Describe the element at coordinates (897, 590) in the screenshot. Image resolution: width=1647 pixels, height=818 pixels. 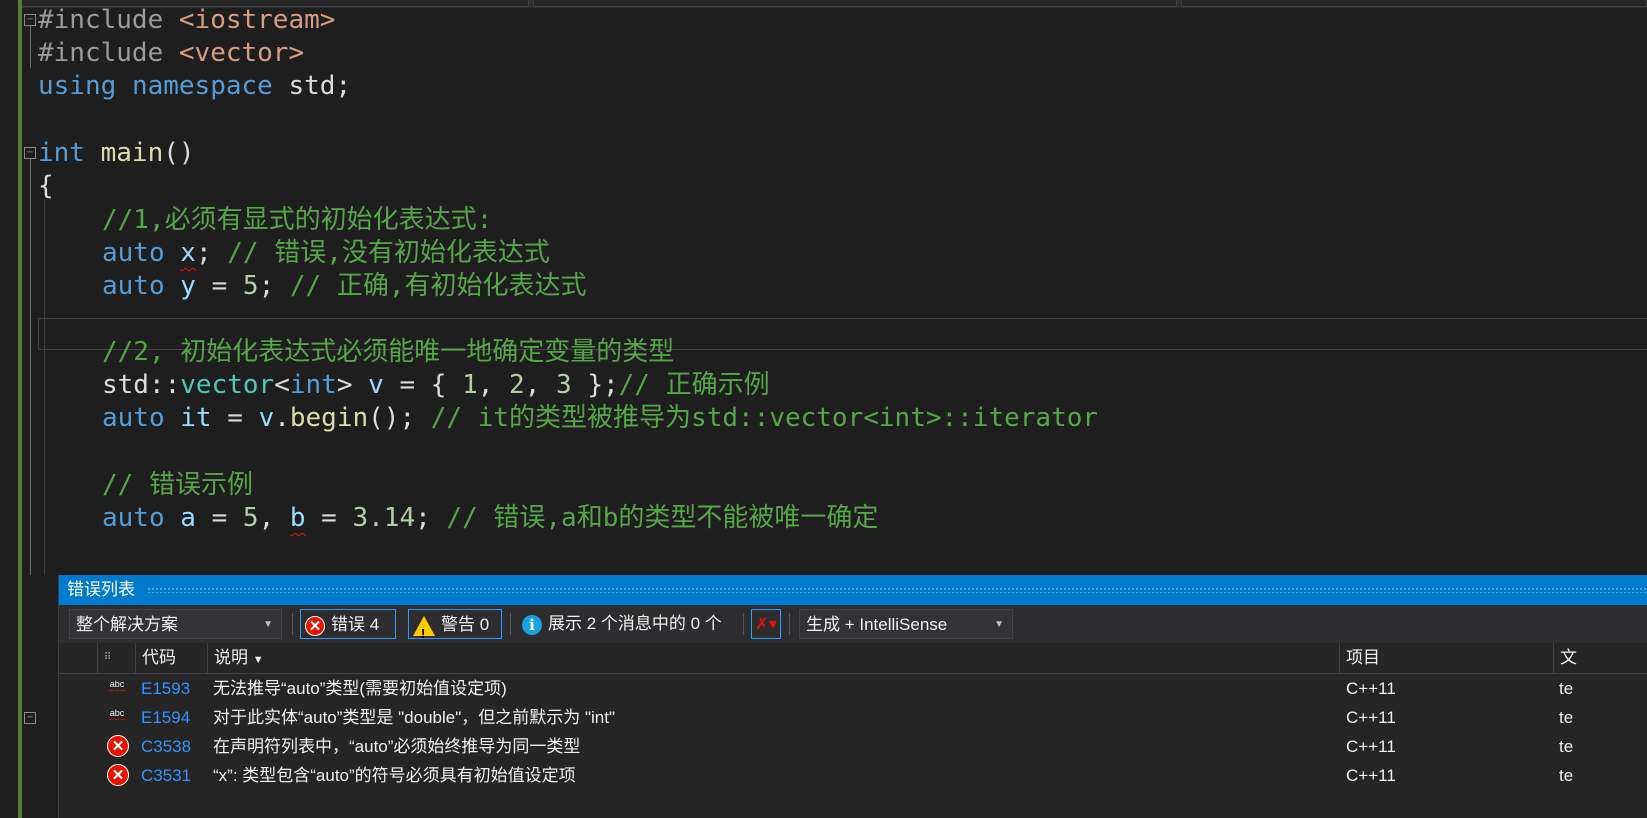
I see `drag-grip` at that location.